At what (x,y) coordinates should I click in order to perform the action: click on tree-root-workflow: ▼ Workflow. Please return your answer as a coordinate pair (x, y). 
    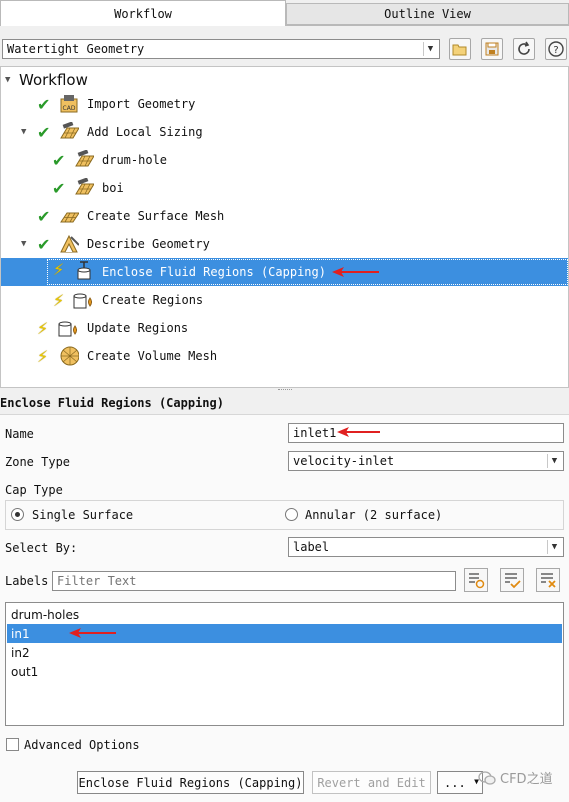
    Looking at the image, I should click on (284, 80).